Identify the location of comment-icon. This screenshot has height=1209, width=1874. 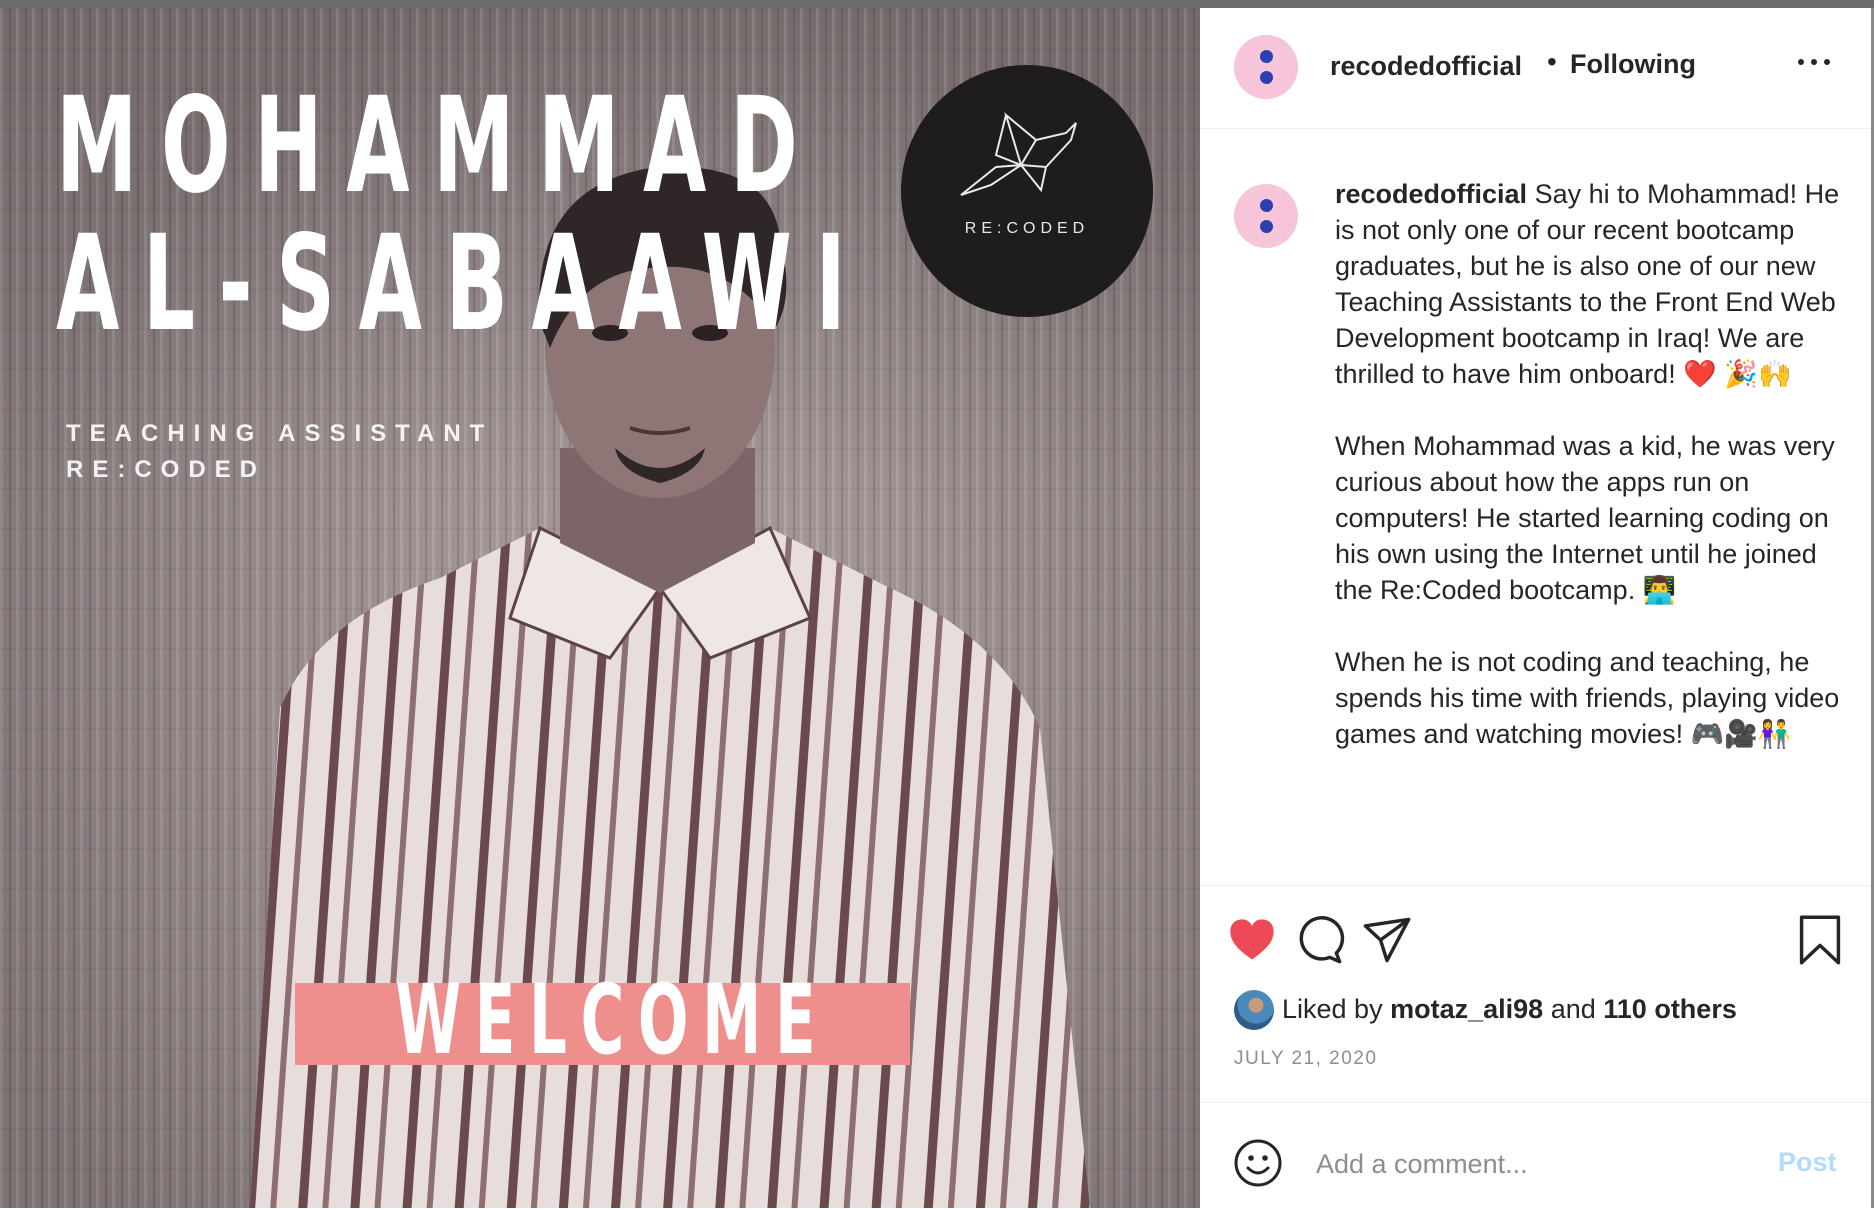
(1319, 940).